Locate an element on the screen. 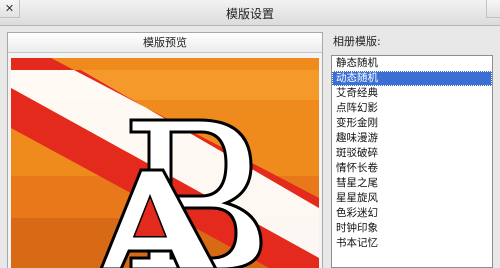 This screenshot has height=268, width=500. list-item: 艾奇经典 is located at coordinates (412, 93).